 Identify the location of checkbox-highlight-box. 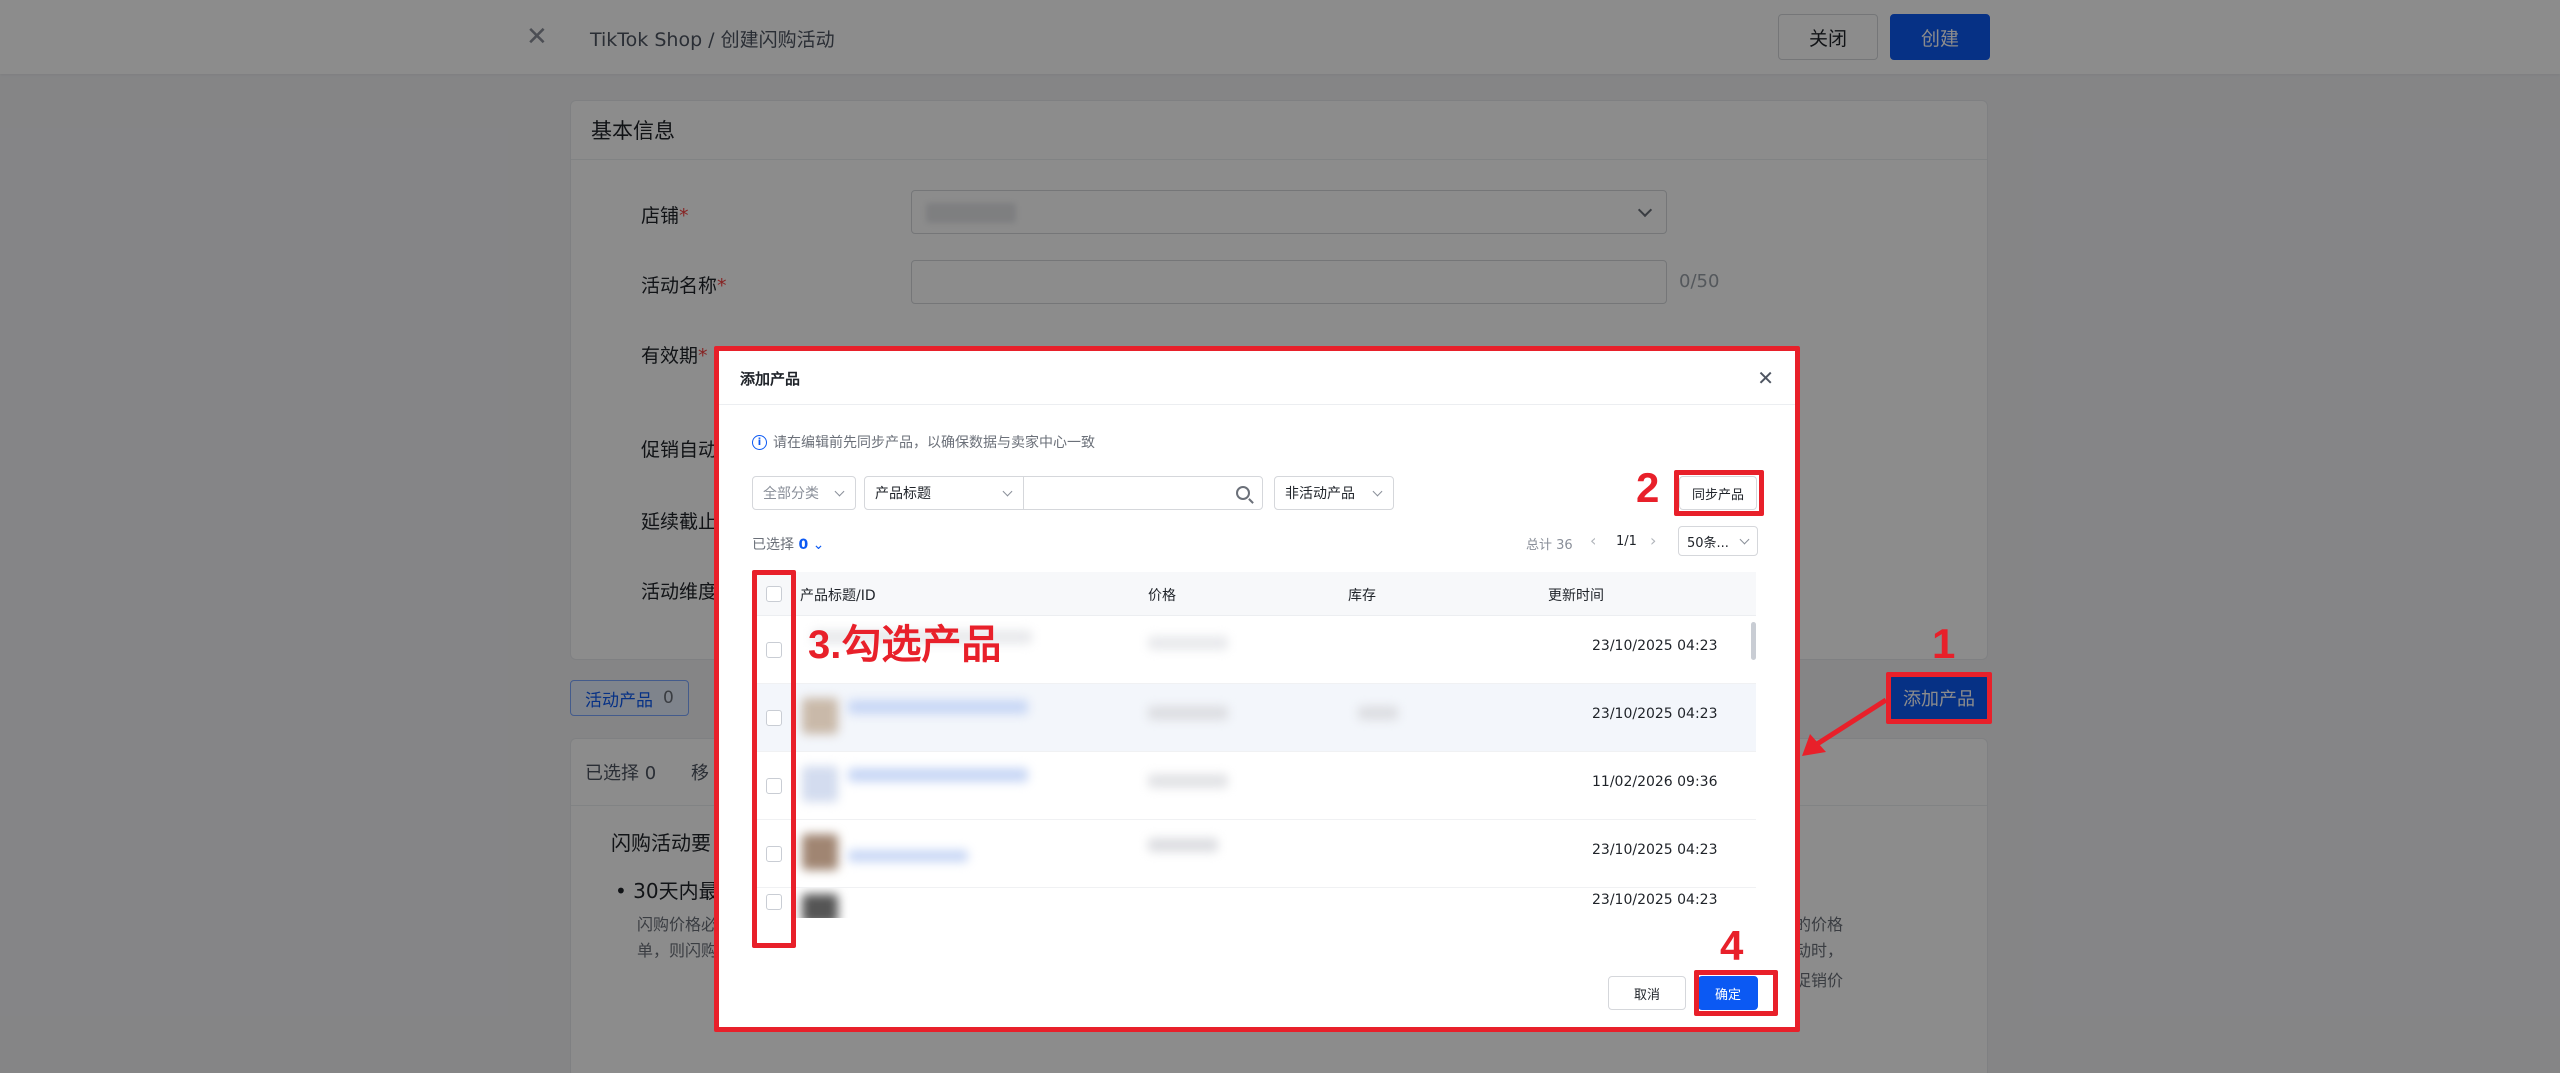
(774, 759).